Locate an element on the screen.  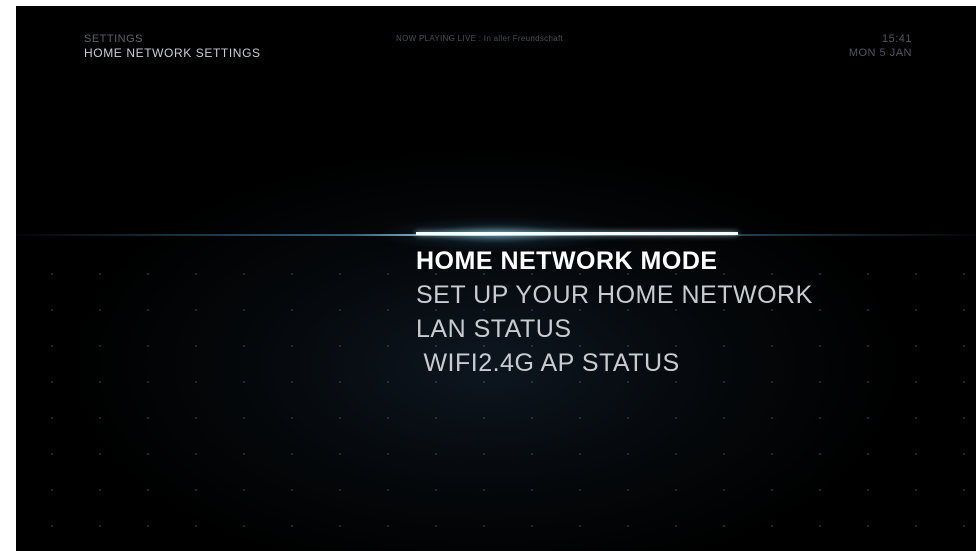
menu-item-set-up-home-network: SET UP YOUR HOME NETWORK is located at coordinates (614, 295).